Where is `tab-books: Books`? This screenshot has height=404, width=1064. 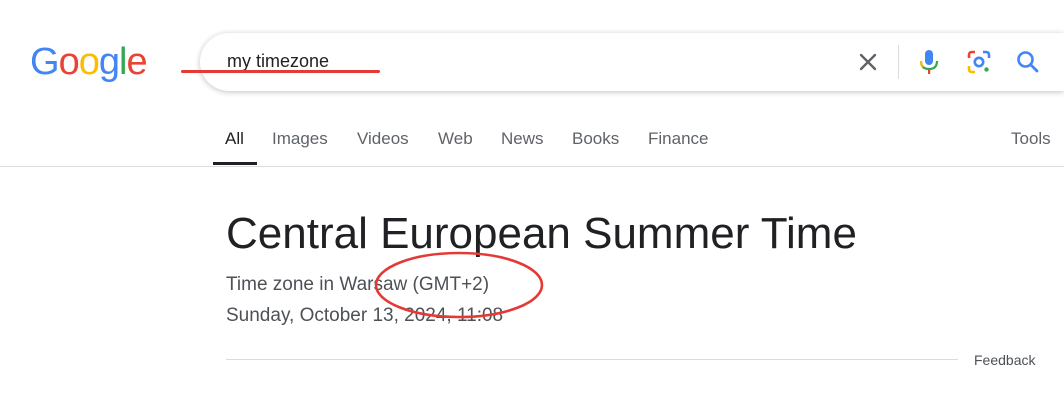
tab-books: Books is located at coordinates (595, 139).